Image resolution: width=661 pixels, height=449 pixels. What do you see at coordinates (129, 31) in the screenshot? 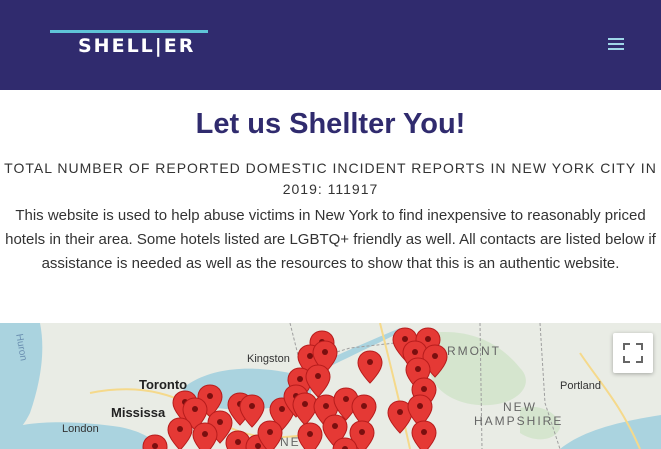
I see `logo-accent-bar` at bounding box center [129, 31].